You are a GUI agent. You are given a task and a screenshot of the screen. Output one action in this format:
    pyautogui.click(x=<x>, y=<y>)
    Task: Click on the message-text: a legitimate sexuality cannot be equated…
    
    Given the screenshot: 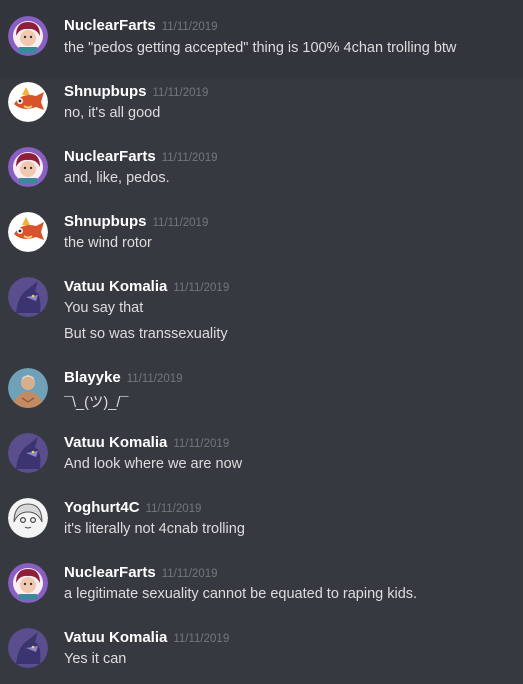 What is the action you would take?
    pyautogui.click(x=241, y=594)
    